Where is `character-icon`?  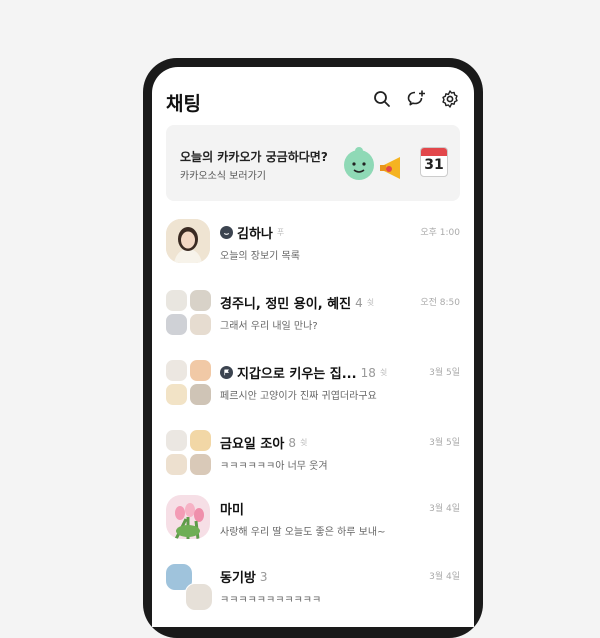
character-icon is located at coordinates (359, 163).